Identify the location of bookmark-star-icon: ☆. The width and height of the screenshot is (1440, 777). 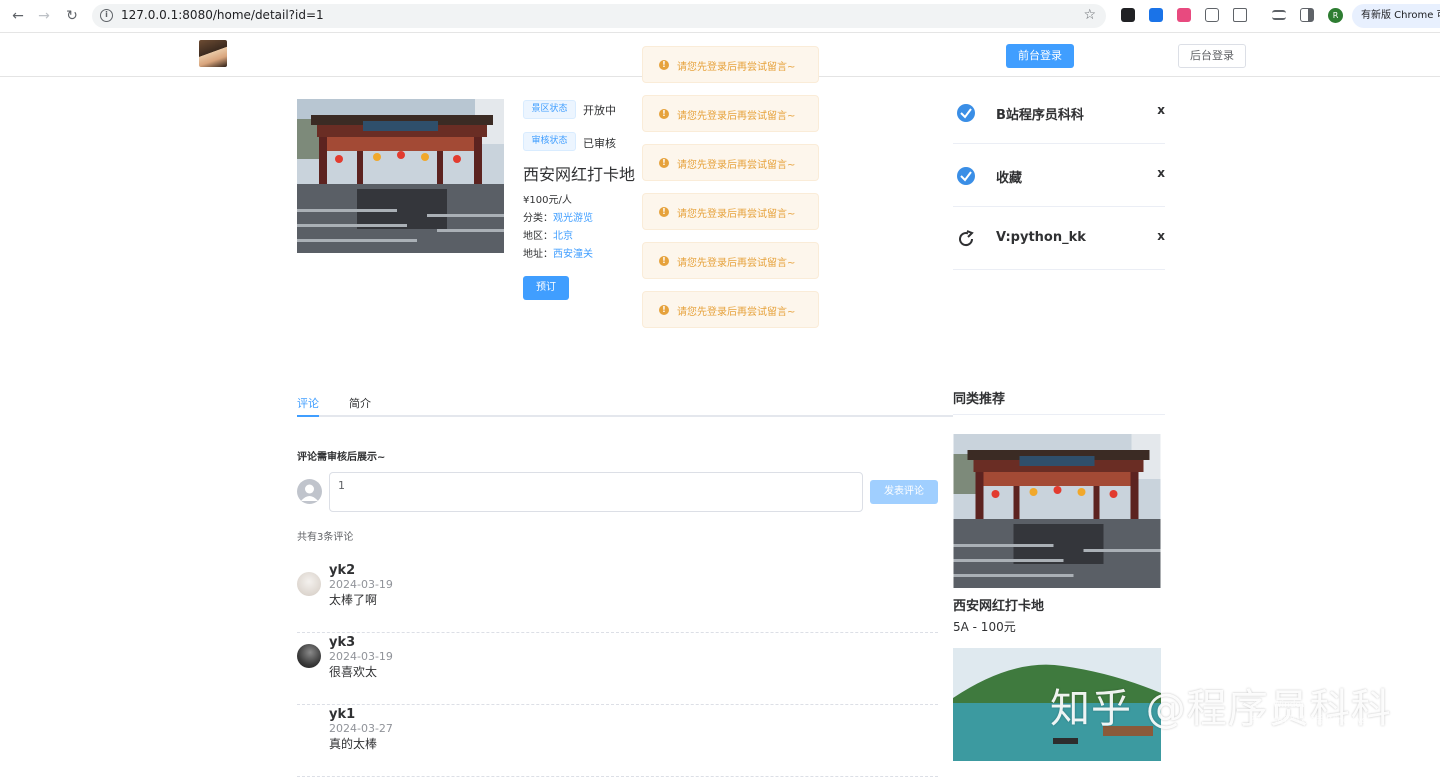
(1089, 15).